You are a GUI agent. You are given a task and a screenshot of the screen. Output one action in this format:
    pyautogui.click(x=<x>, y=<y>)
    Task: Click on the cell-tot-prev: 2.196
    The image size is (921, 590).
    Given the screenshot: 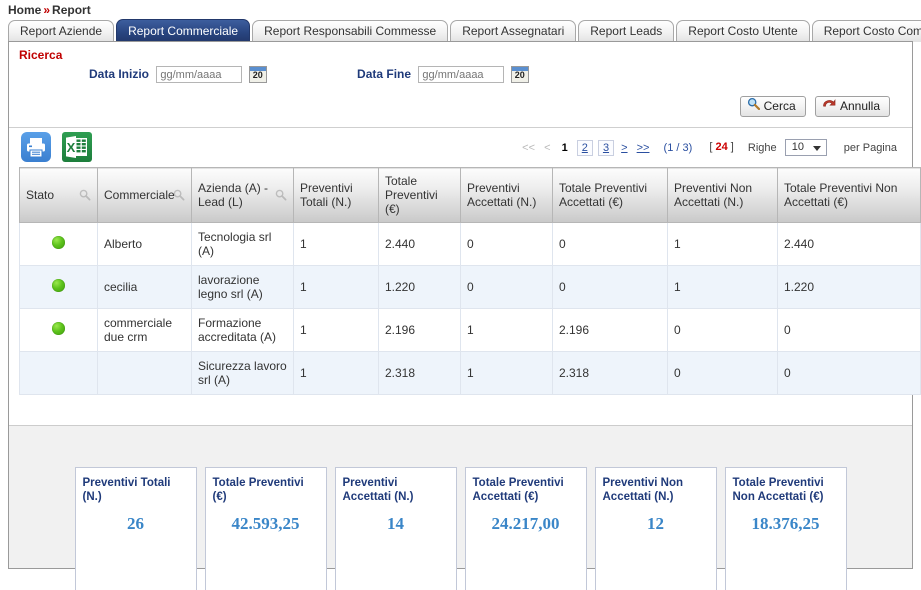 What is the action you would take?
    pyautogui.click(x=419, y=330)
    